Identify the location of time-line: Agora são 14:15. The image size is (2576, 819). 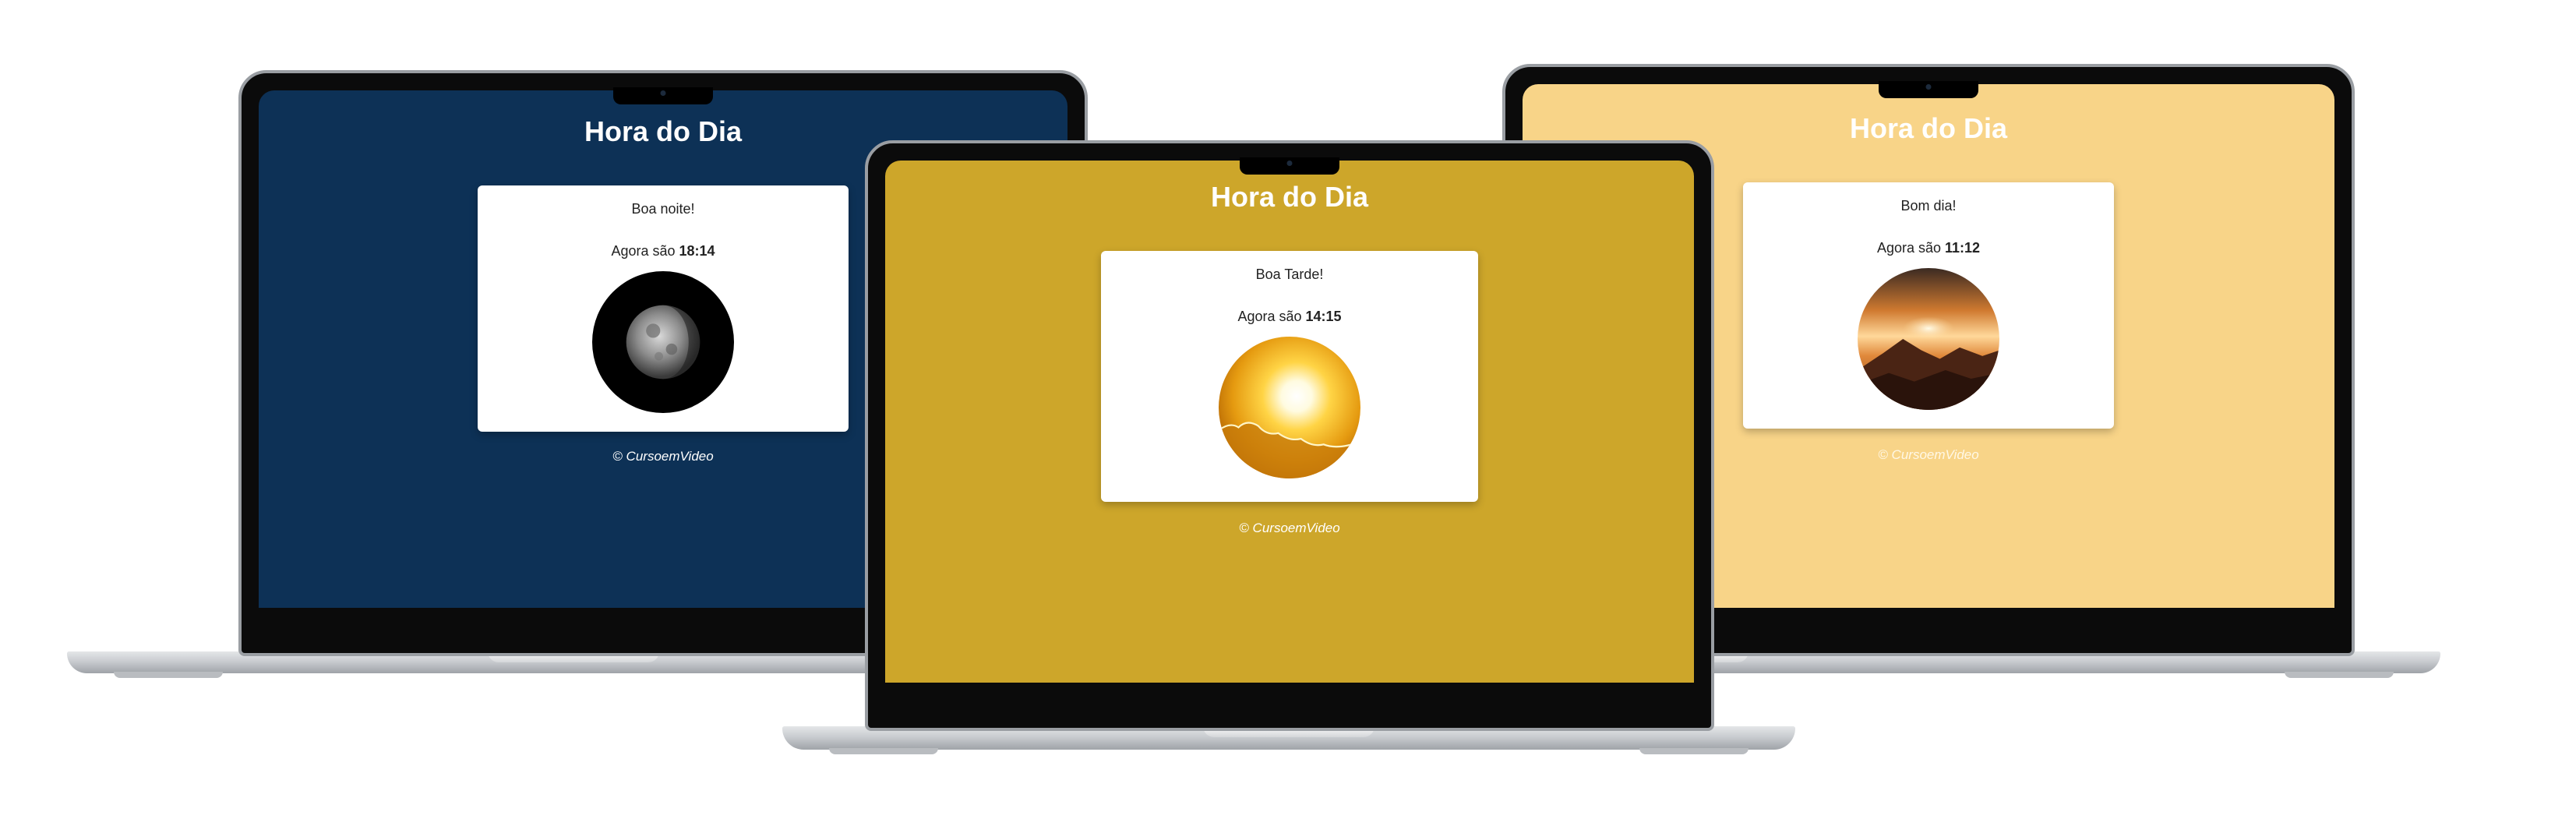
(1289, 317).